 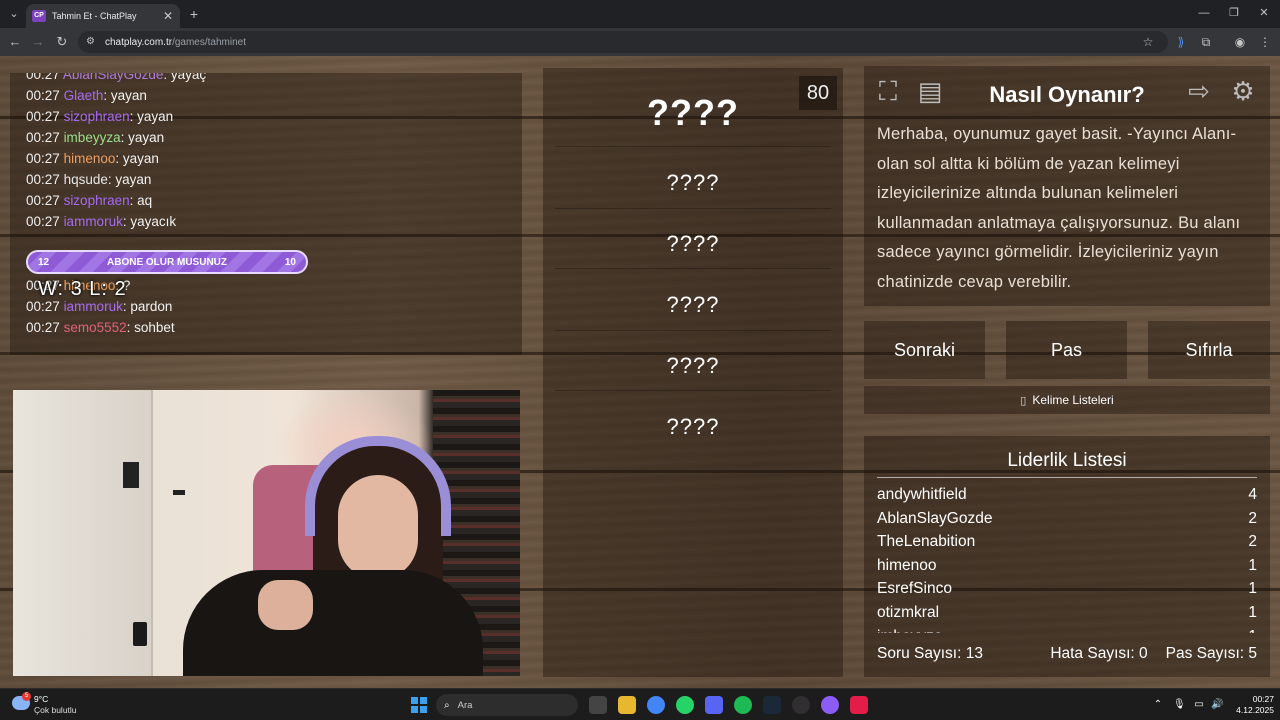 What do you see at coordinates (1158, 705) in the screenshot?
I see `tray-overflow-icon: ⌃` at bounding box center [1158, 705].